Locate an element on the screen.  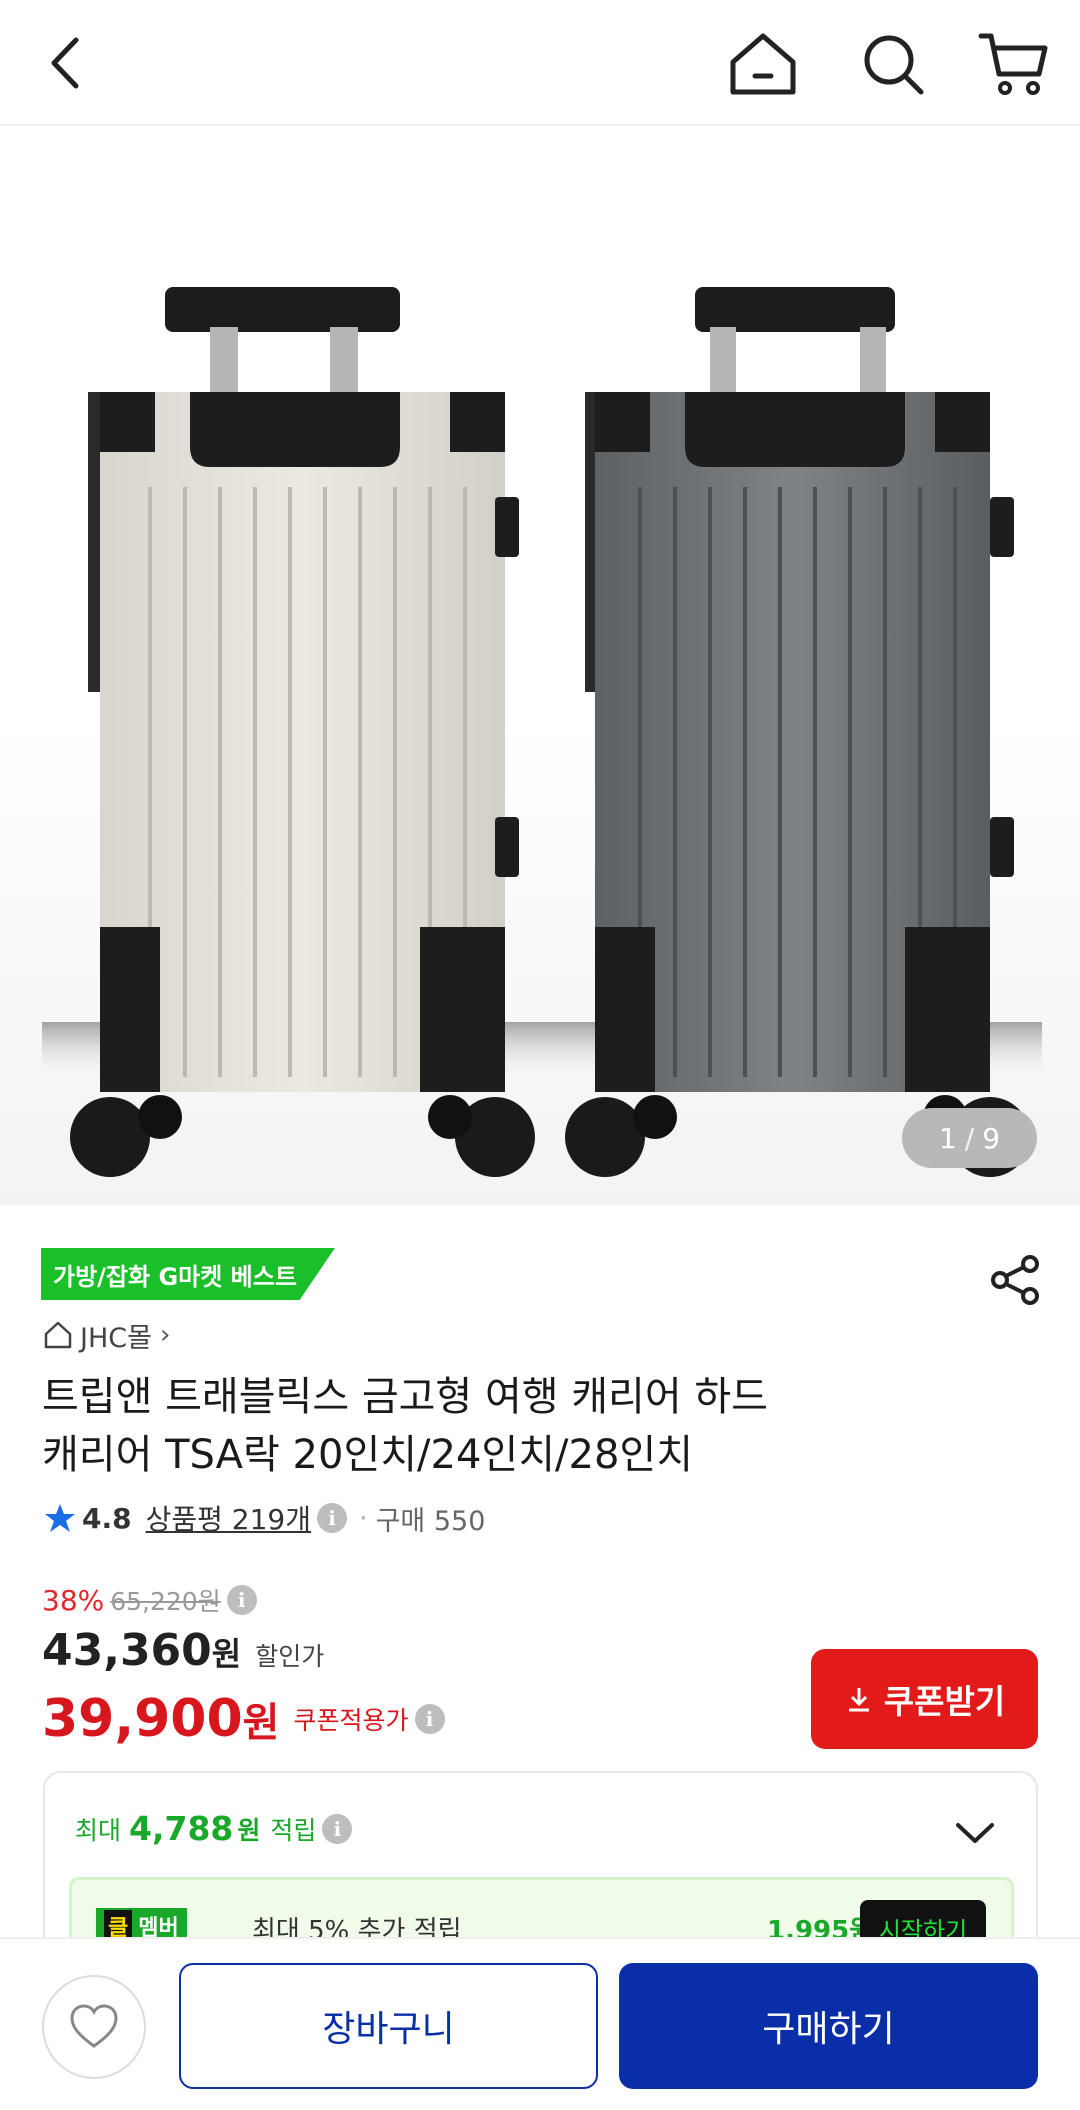
buy-now-button: 구매하기 is located at coordinates (828, 2026).